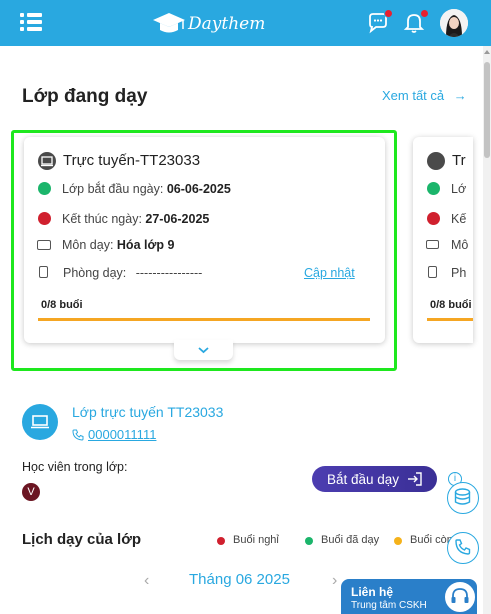 The height and width of the screenshot is (614, 491). Describe the element at coordinates (147, 412) in the screenshot. I see `class-name: Lớp trực tuyến TT23033` at that location.